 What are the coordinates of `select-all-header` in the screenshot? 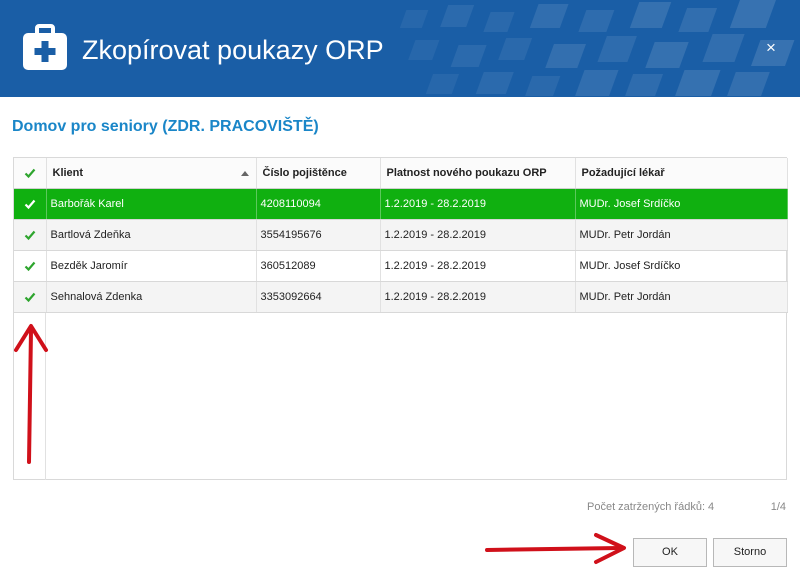 It's located at (30, 173).